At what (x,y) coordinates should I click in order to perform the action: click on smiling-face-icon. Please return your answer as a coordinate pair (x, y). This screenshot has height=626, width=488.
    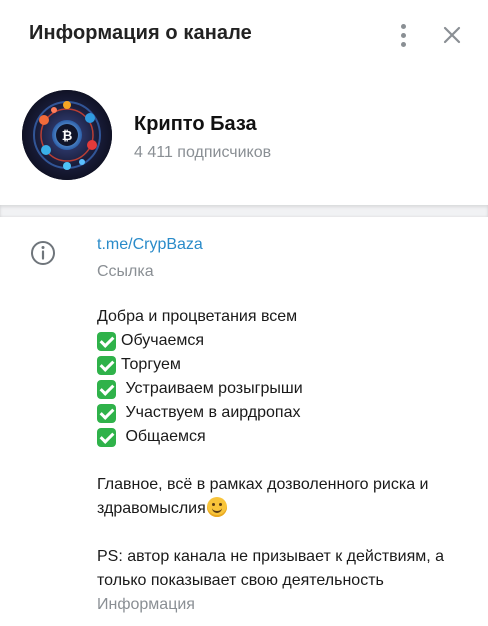
    Looking at the image, I should click on (216, 507).